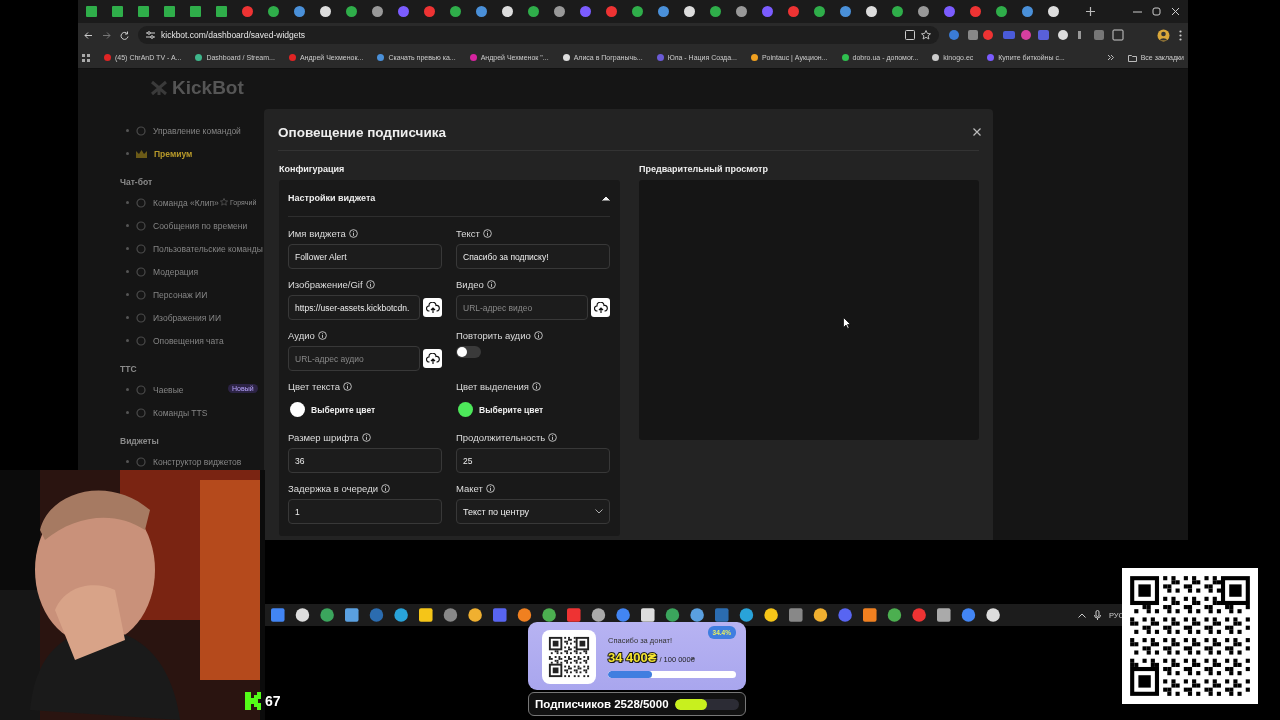 This screenshot has width=1280, height=720. What do you see at coordinates (847, 323) in the screenshot?
I see `mouse-cursor-icon` at bounding box center [847, 323].